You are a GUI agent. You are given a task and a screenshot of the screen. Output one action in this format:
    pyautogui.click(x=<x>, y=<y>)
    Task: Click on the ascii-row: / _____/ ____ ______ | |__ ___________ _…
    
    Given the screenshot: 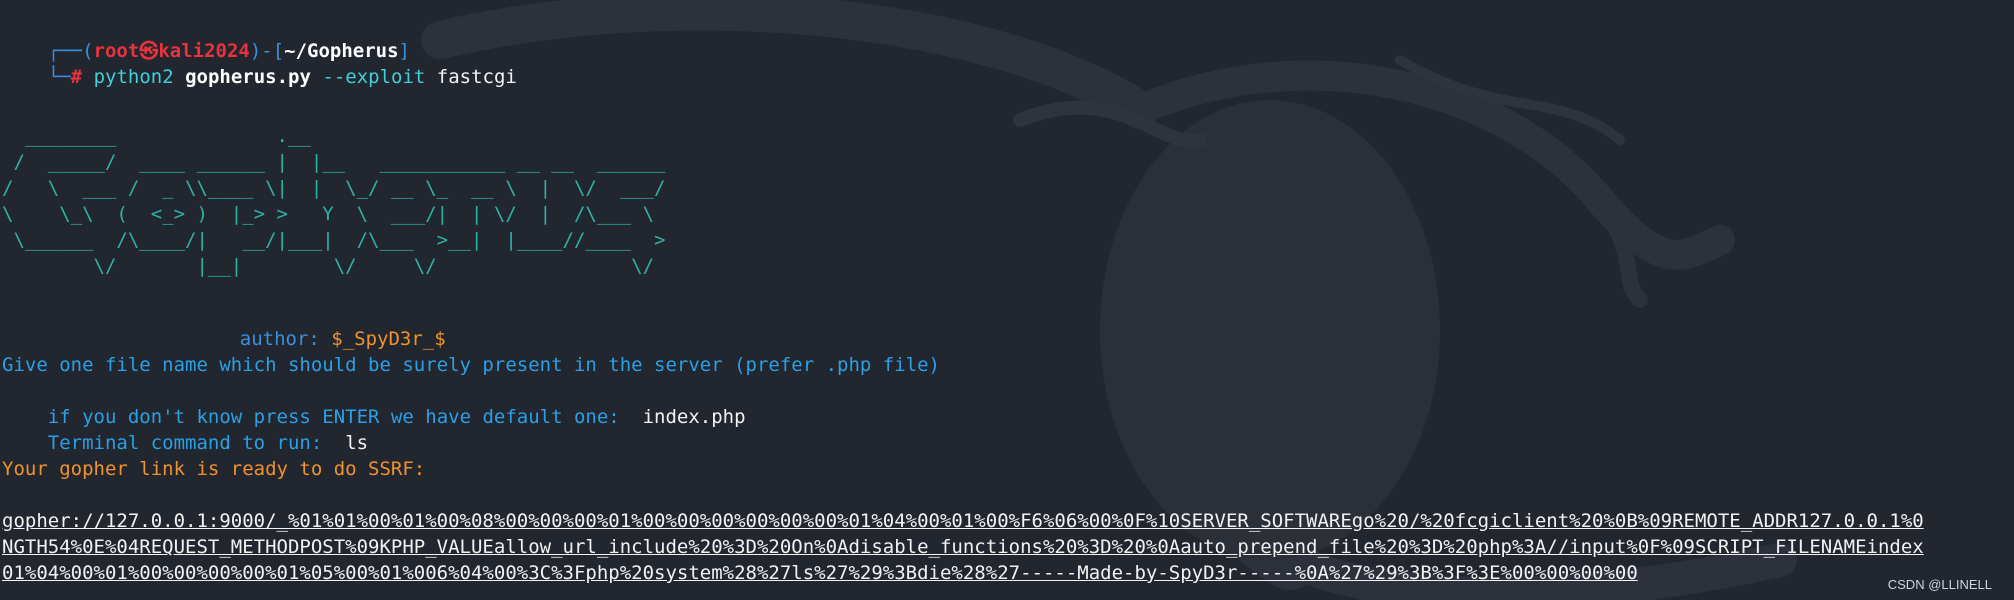 What is the action you would take?
    pyautogui.click(x=334, y=162)
    